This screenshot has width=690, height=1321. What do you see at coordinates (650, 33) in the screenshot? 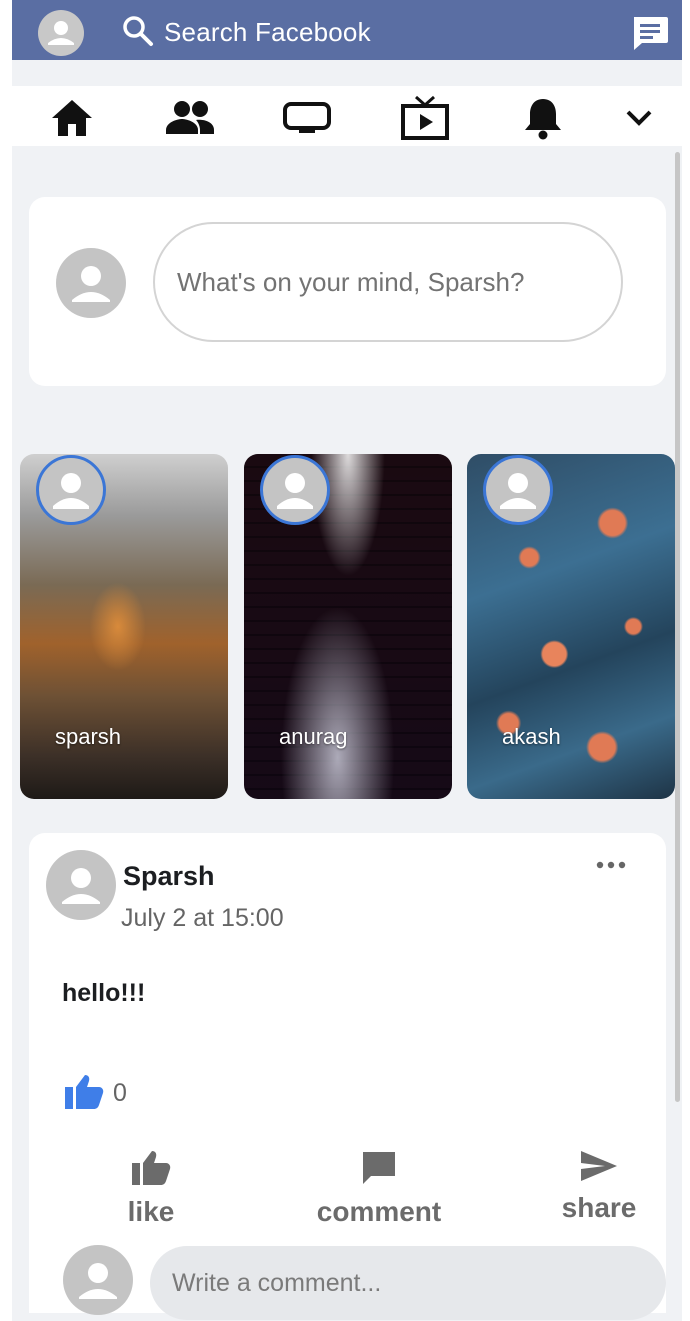
I see `messenger-icon` at bounding box center [650, 33].